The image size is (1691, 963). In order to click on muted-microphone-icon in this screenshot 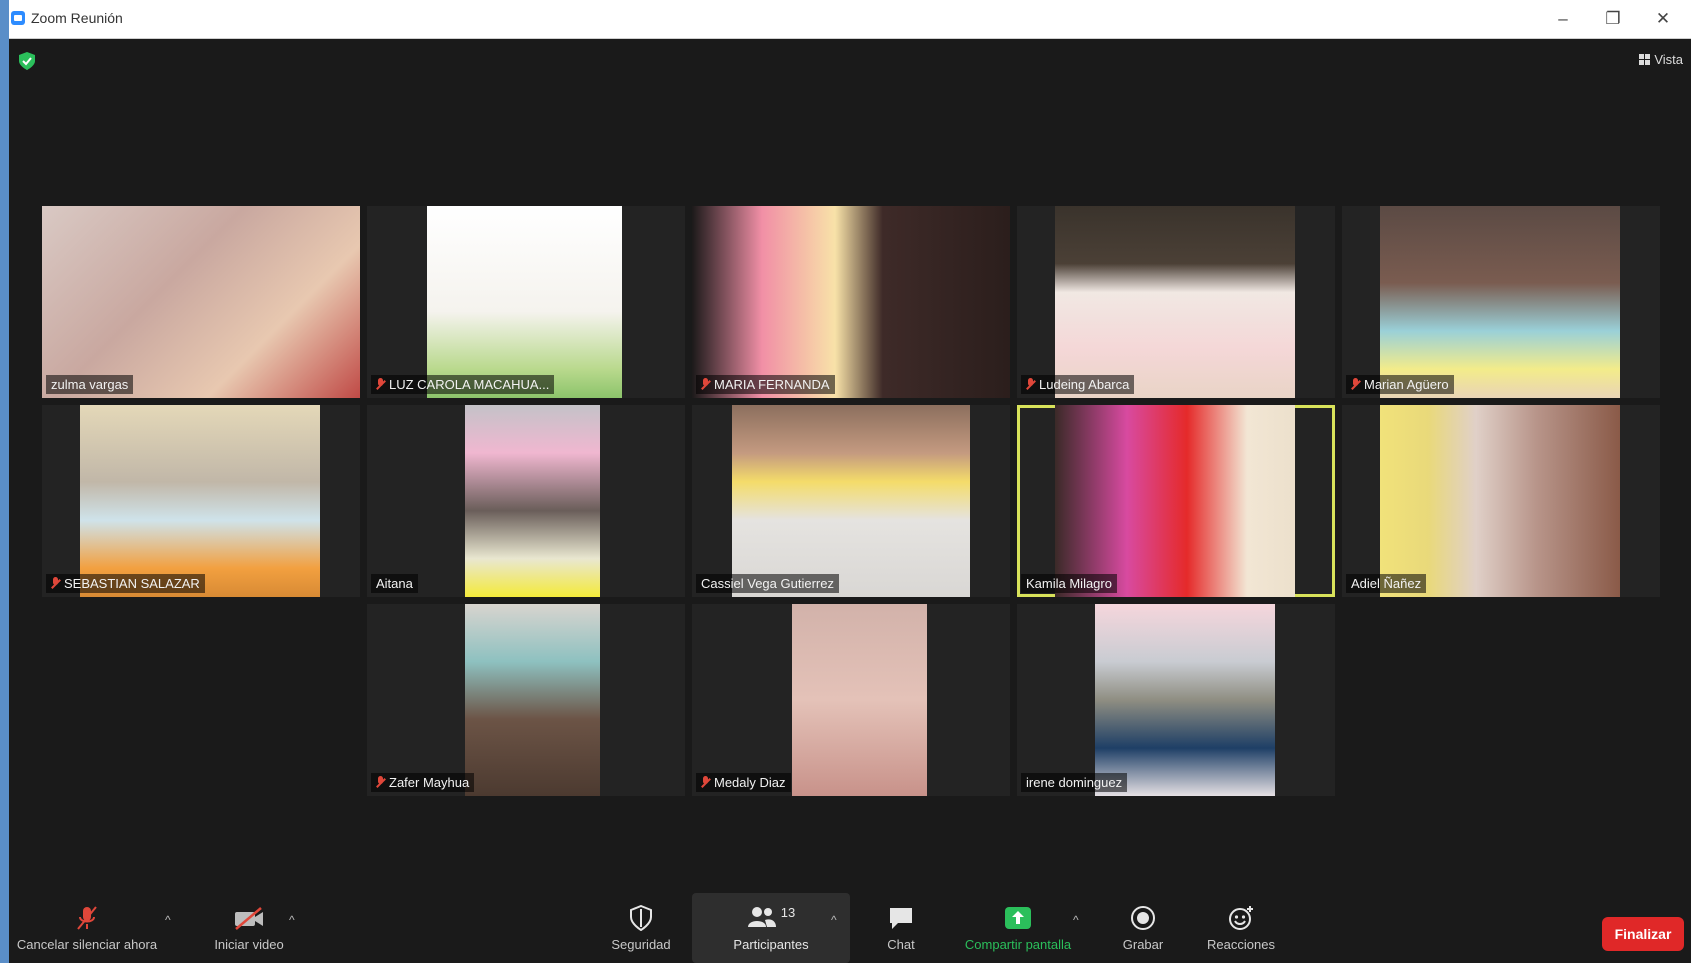, I will do `click(87, 918)`.